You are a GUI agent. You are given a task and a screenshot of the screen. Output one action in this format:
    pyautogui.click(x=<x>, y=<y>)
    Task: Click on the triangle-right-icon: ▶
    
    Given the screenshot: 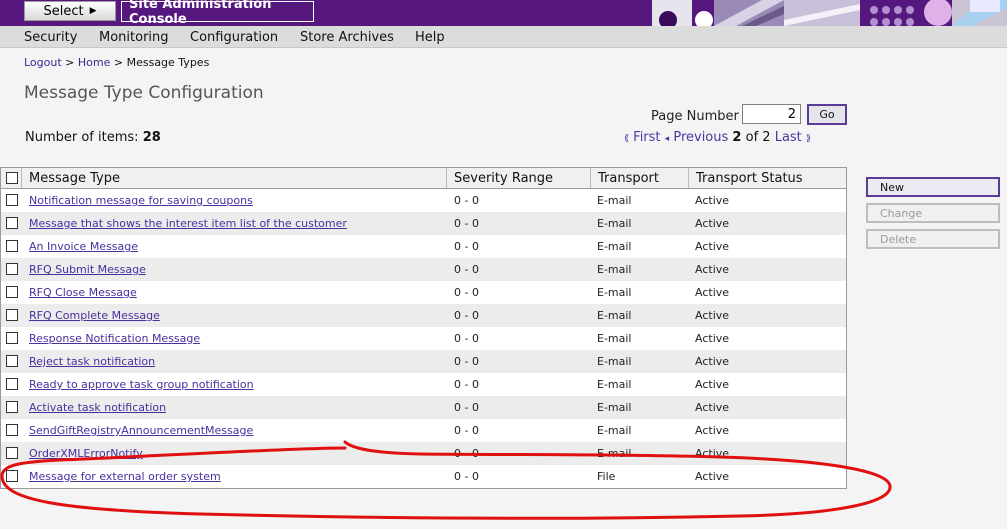 What is the action you would take?
    pyautogui.click(x=93, y=11)
    